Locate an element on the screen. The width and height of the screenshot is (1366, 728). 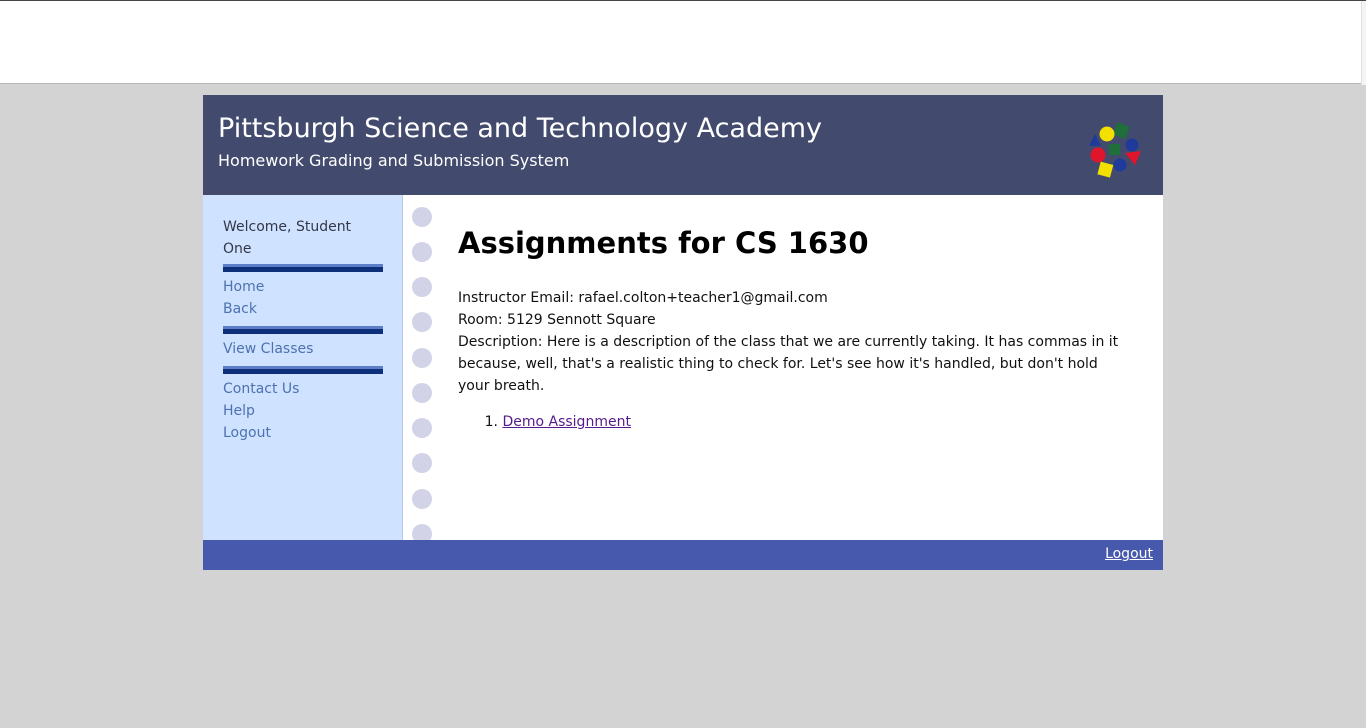
page-title: Assignments for CS 1630 is located at coordinates (663, 243).